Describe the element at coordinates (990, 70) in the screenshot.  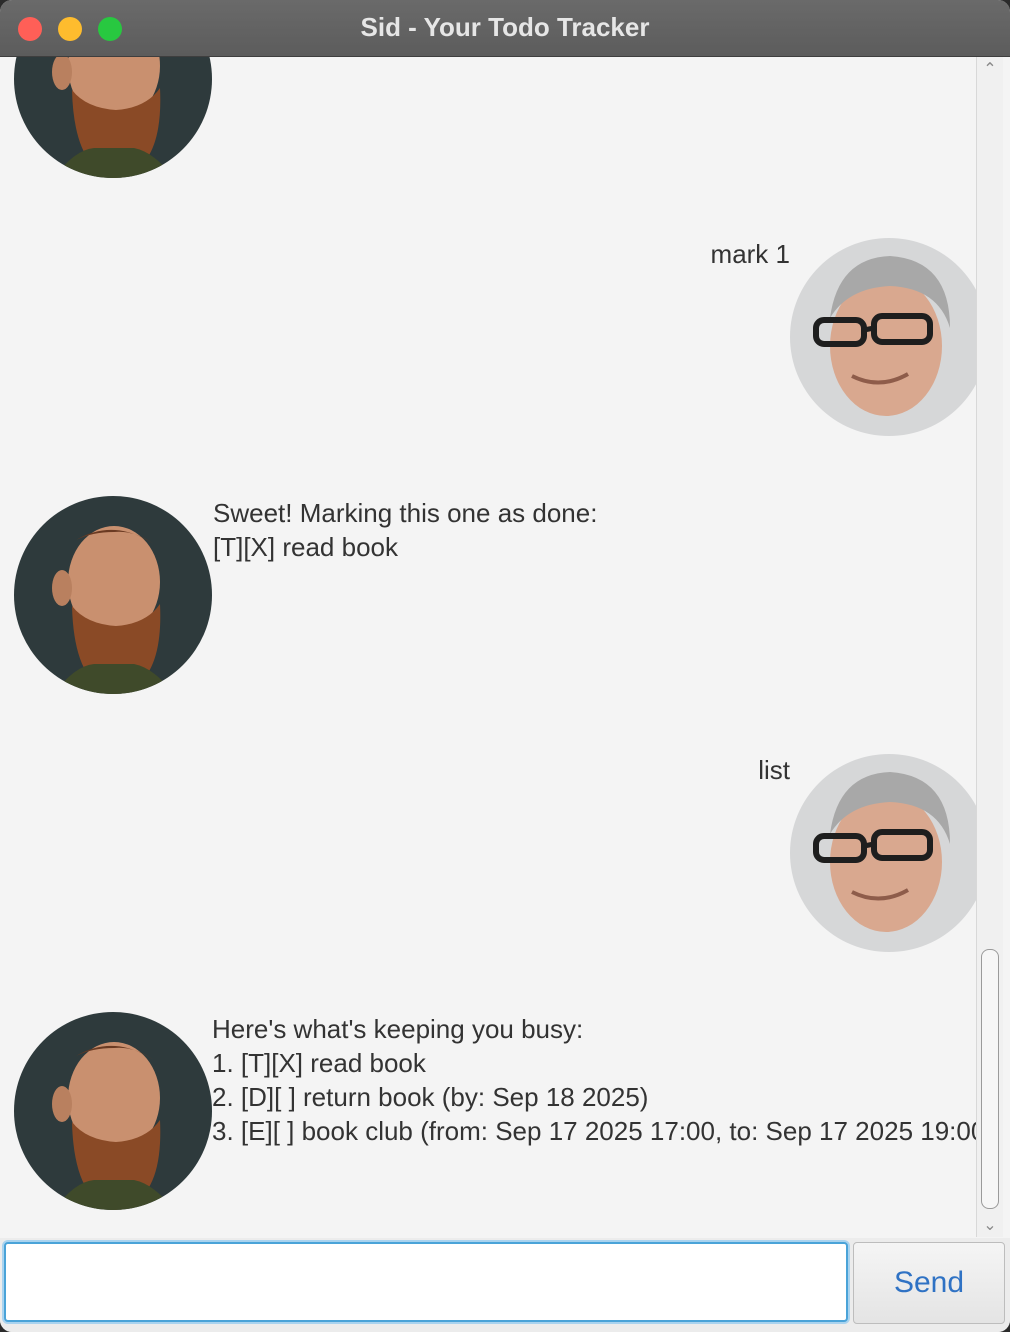
I see `scroll-up-arrow-icon: ⌃` at that location.